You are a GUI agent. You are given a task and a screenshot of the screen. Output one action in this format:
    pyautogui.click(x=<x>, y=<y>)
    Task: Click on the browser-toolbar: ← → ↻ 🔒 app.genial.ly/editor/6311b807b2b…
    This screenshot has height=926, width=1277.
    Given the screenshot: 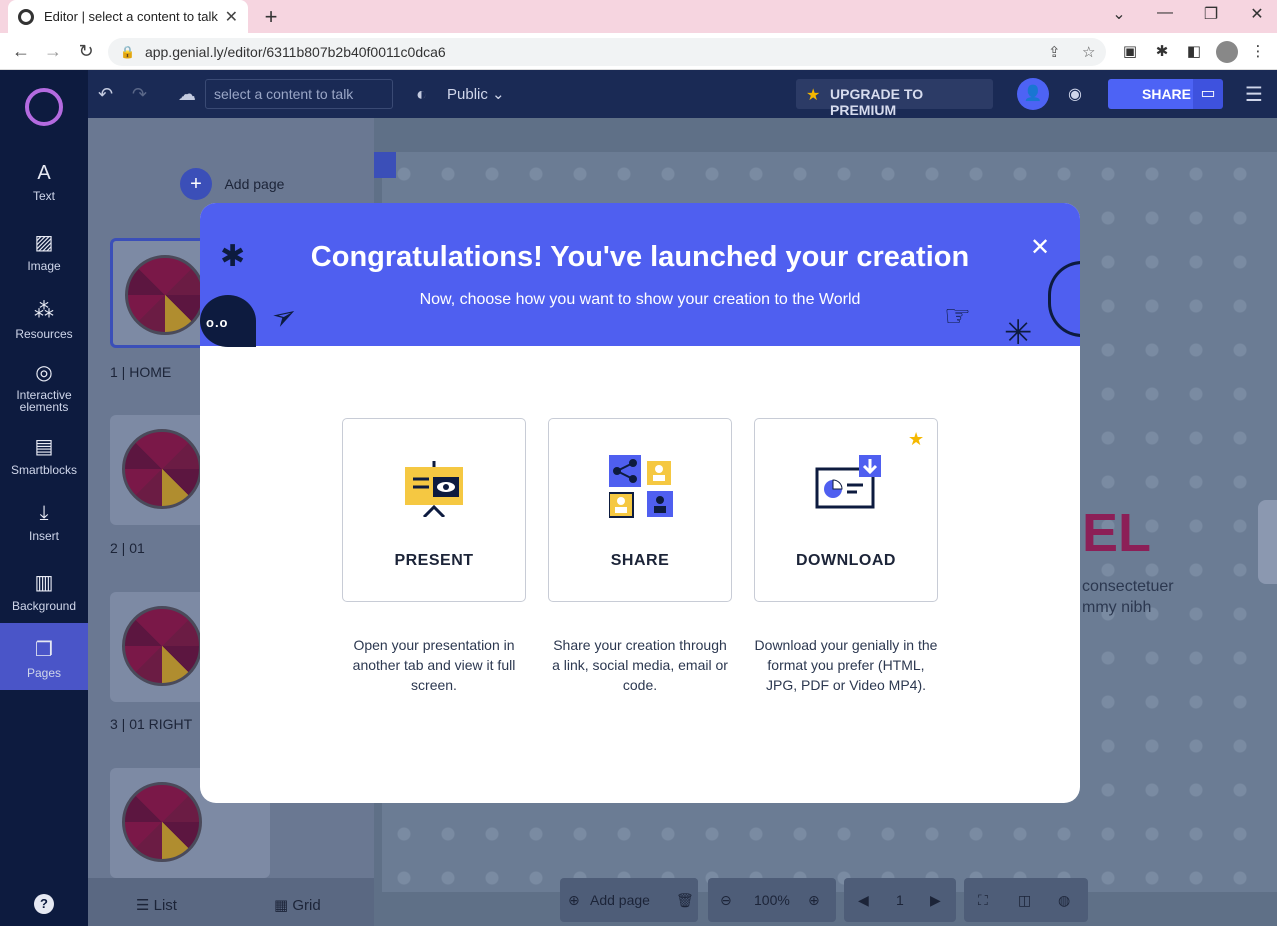 What is the action you would take?
    pyautogui.click(x=638, y=51)
    